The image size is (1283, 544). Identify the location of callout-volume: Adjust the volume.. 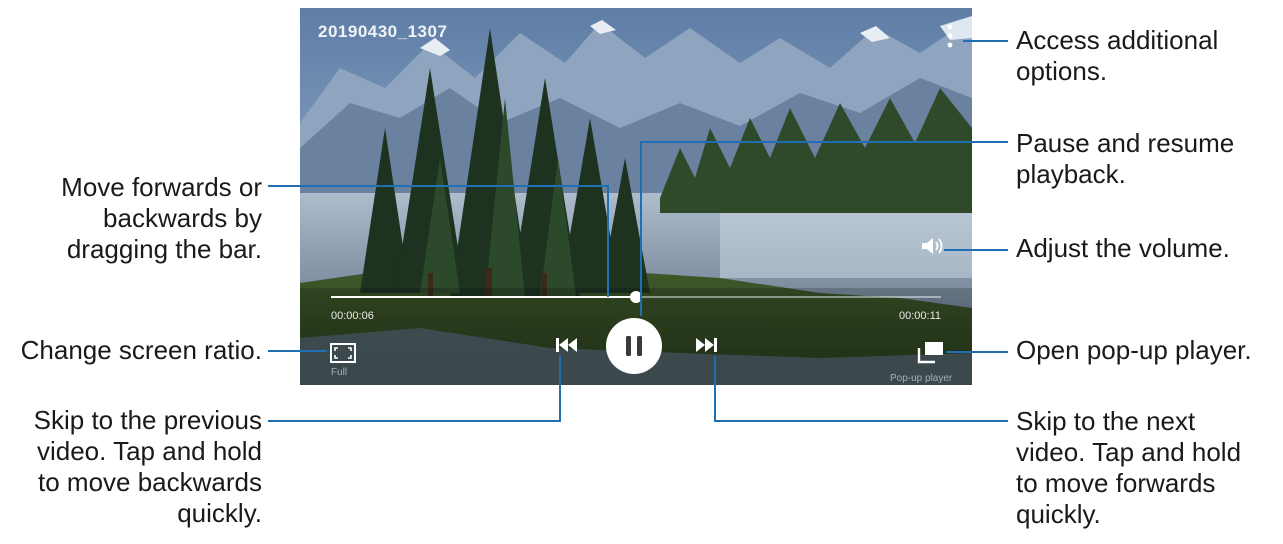
(1123, 248).